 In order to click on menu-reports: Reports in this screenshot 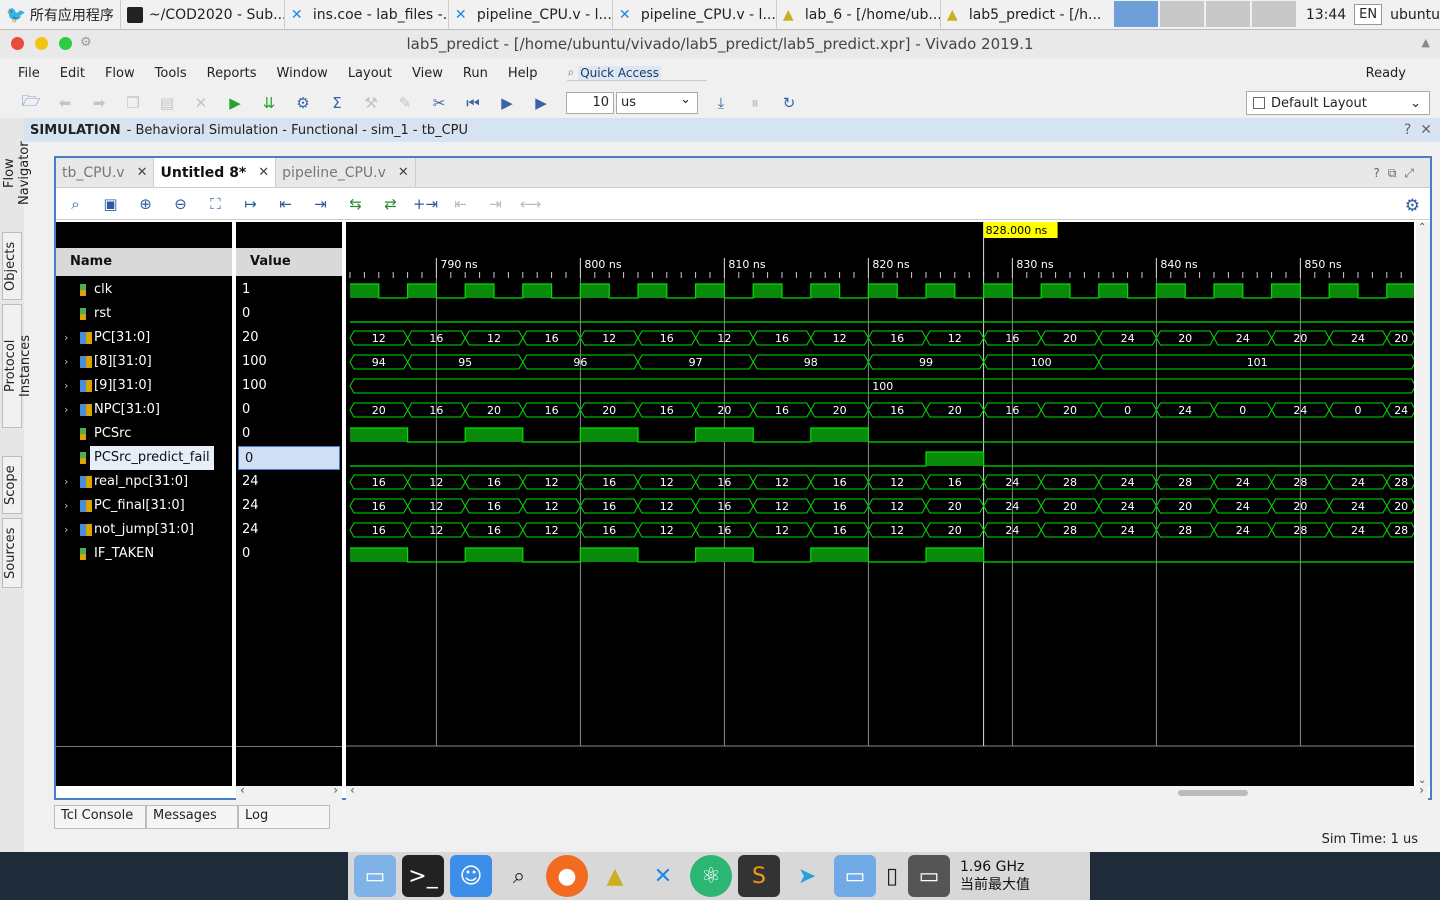, I will do `click(232, 73)`.